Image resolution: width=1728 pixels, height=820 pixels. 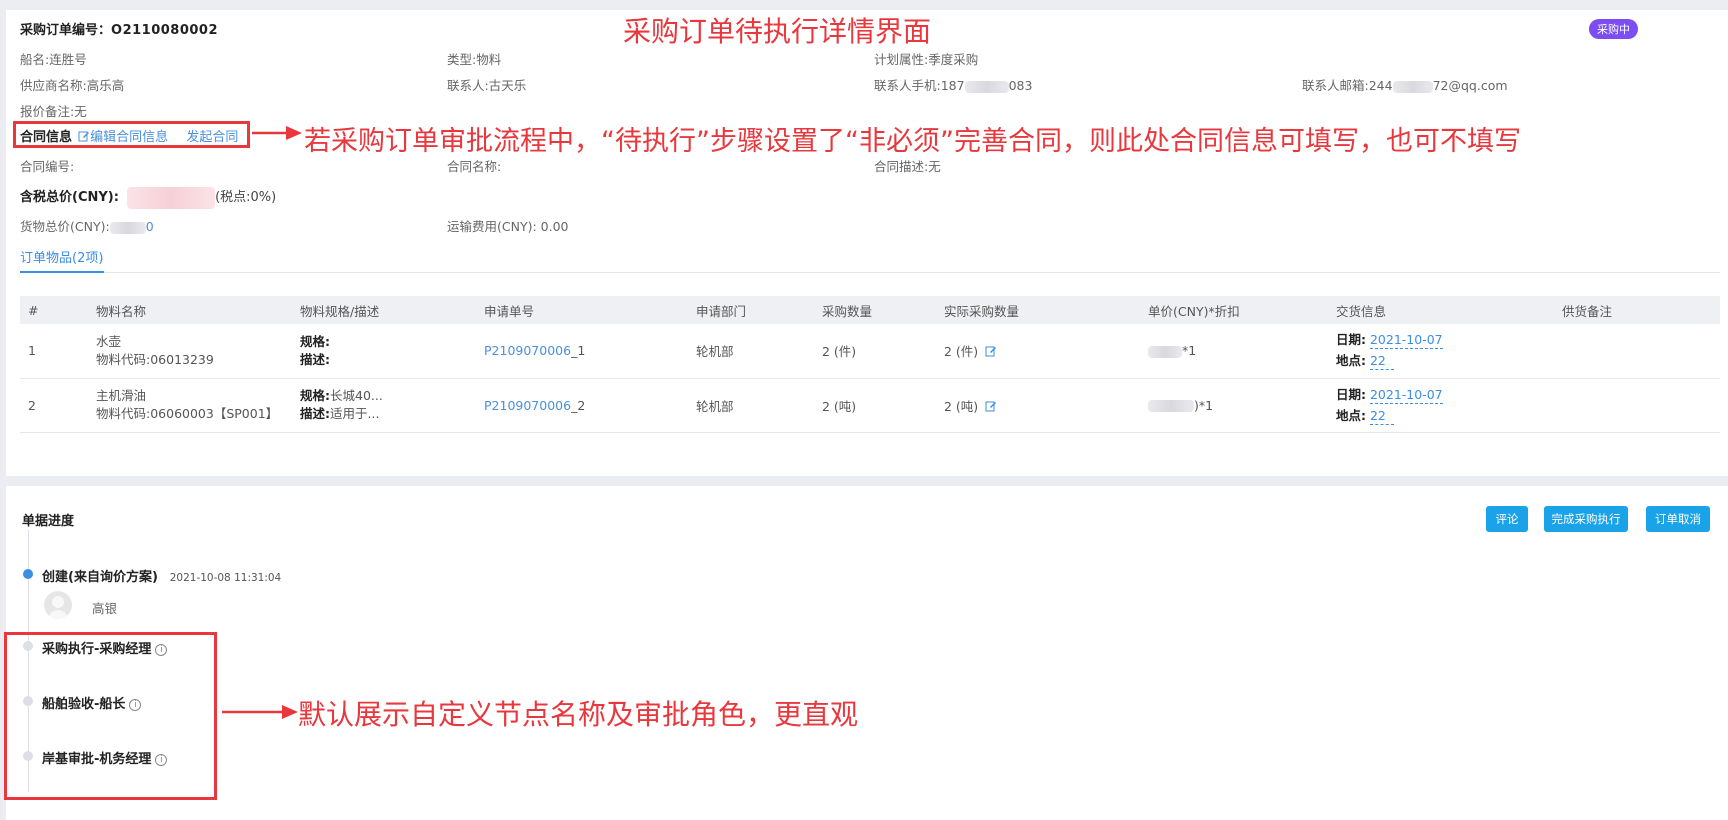 I want to click on complete-purchase-button: 完成采购执行, so click(x=1586, y=519).